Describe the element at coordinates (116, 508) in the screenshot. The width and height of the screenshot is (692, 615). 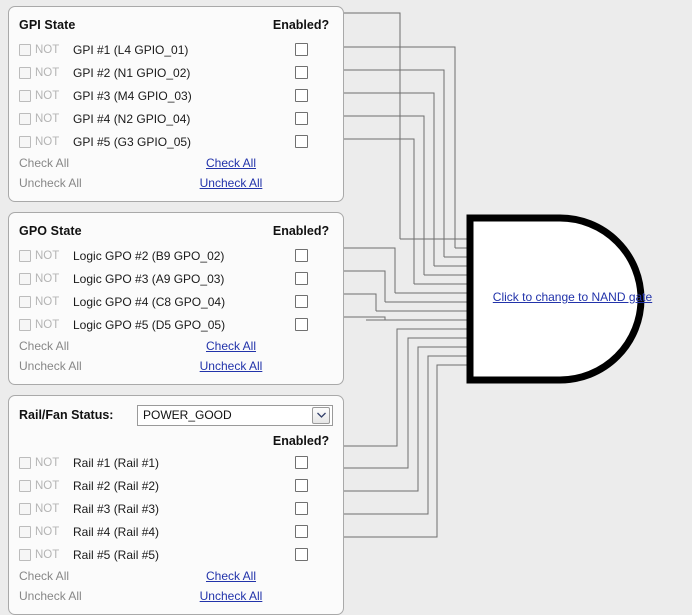
I see `rail-signal-label-3: Rail #3 (Rail #3)` at that location.